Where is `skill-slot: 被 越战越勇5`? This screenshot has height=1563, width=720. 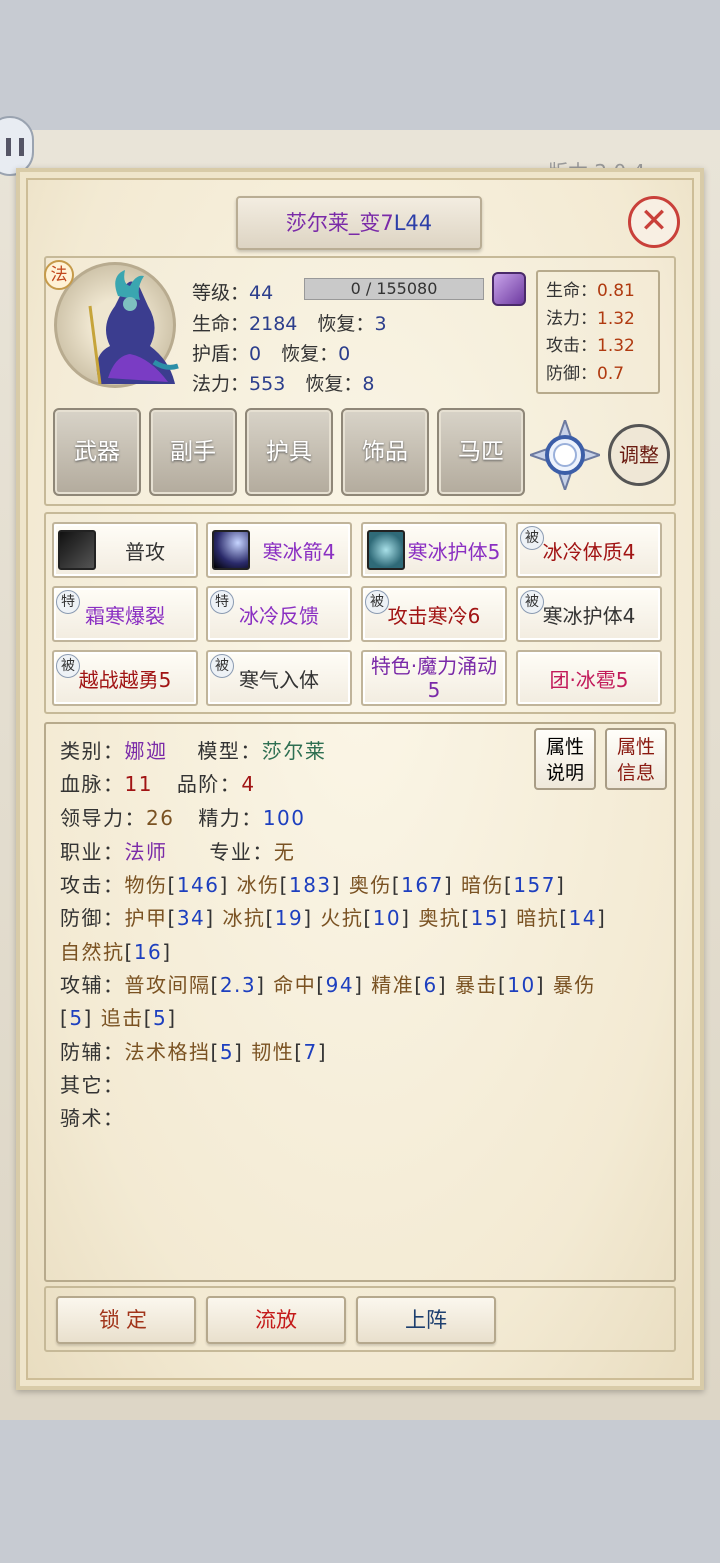
skill-slot: 被 越战越勇5 is located at coordinates (125, 678).